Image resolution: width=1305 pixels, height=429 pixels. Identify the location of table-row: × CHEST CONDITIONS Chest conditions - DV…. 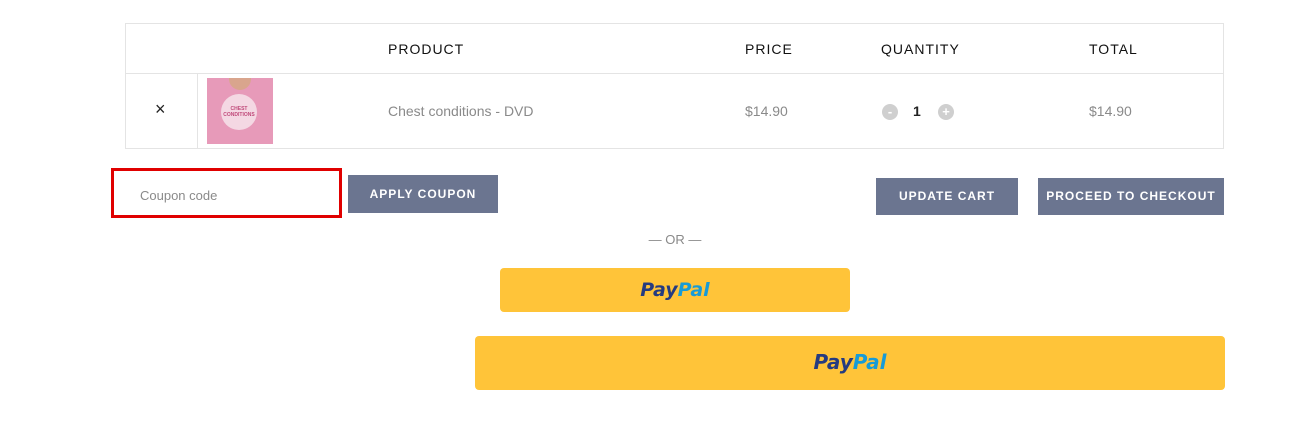
(674, 111).